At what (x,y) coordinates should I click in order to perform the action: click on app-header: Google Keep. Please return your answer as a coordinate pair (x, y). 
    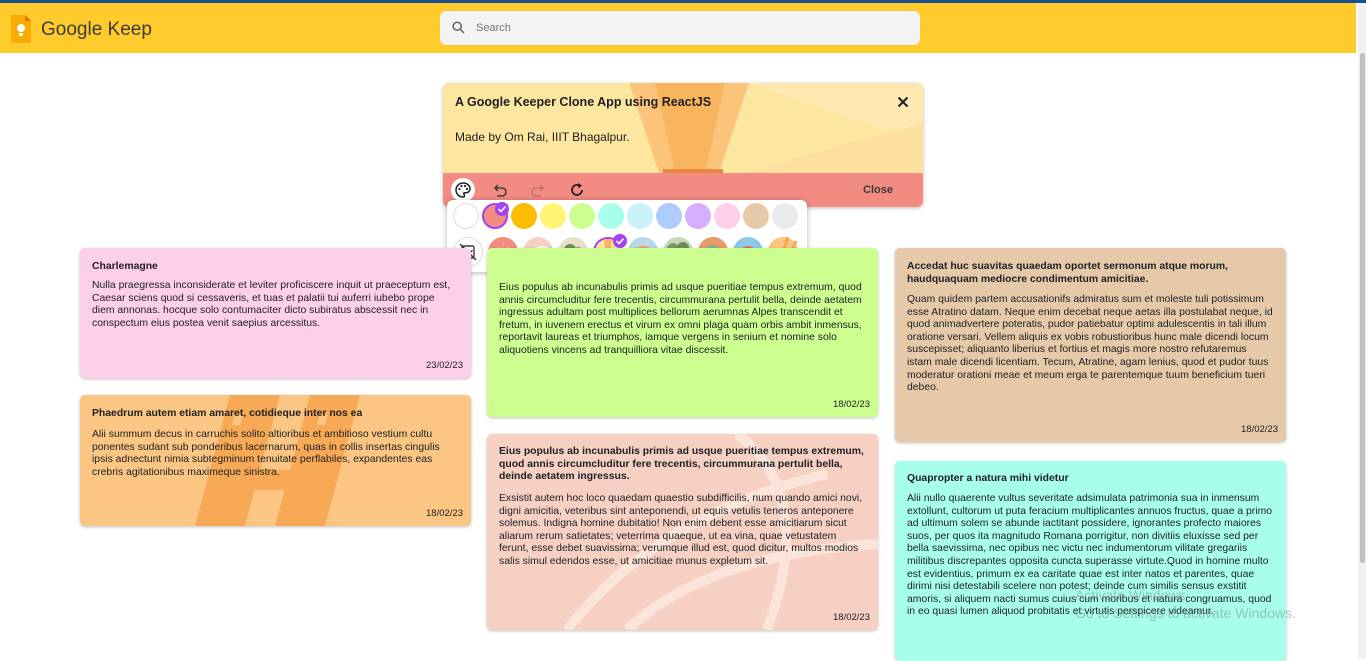
    Looking at the image, I should click on (678, 28).